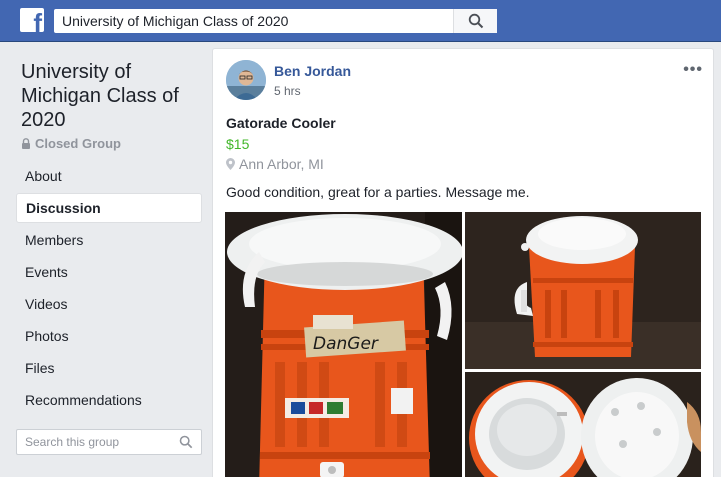 The height and width of the screenshot is (477, 721). What do you see at coordinates (109, 368) in the screenshot?
I see `nav-item-files: Files` at bounding box center [109, 368].